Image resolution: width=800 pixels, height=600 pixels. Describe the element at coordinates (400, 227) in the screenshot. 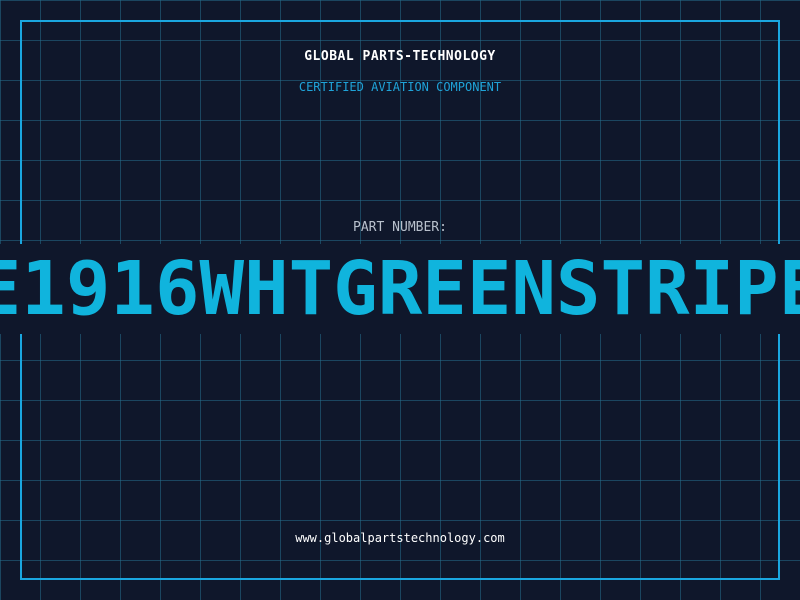

I see `part-number-label: PART NUMBER:` at that location.